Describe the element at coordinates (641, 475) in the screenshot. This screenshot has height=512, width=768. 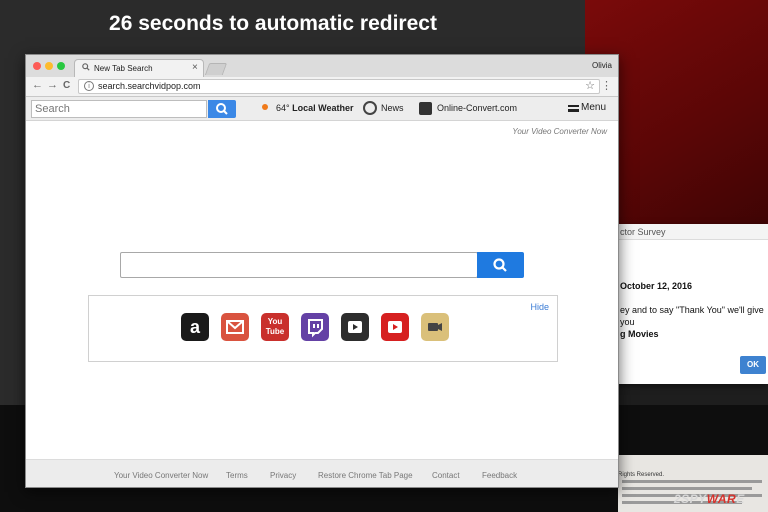
I see `survey-footer-text: Rights Reserved.` at that location.